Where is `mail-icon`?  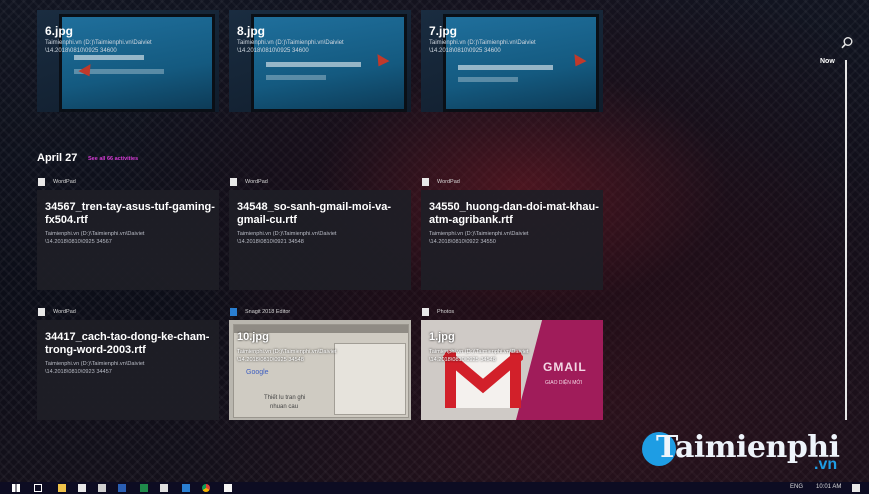 mail-icon is located at coordinates (82, 488).